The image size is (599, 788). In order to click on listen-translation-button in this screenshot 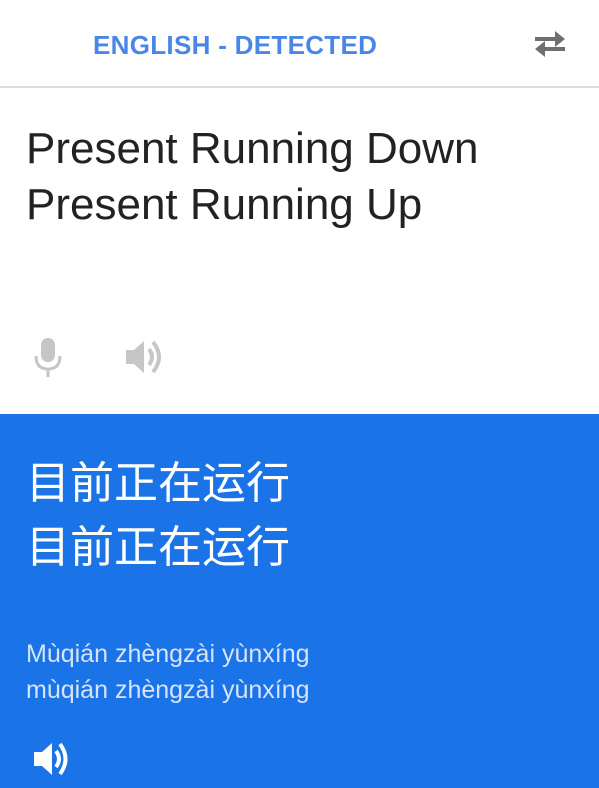, I will do `click(52, 759)`.